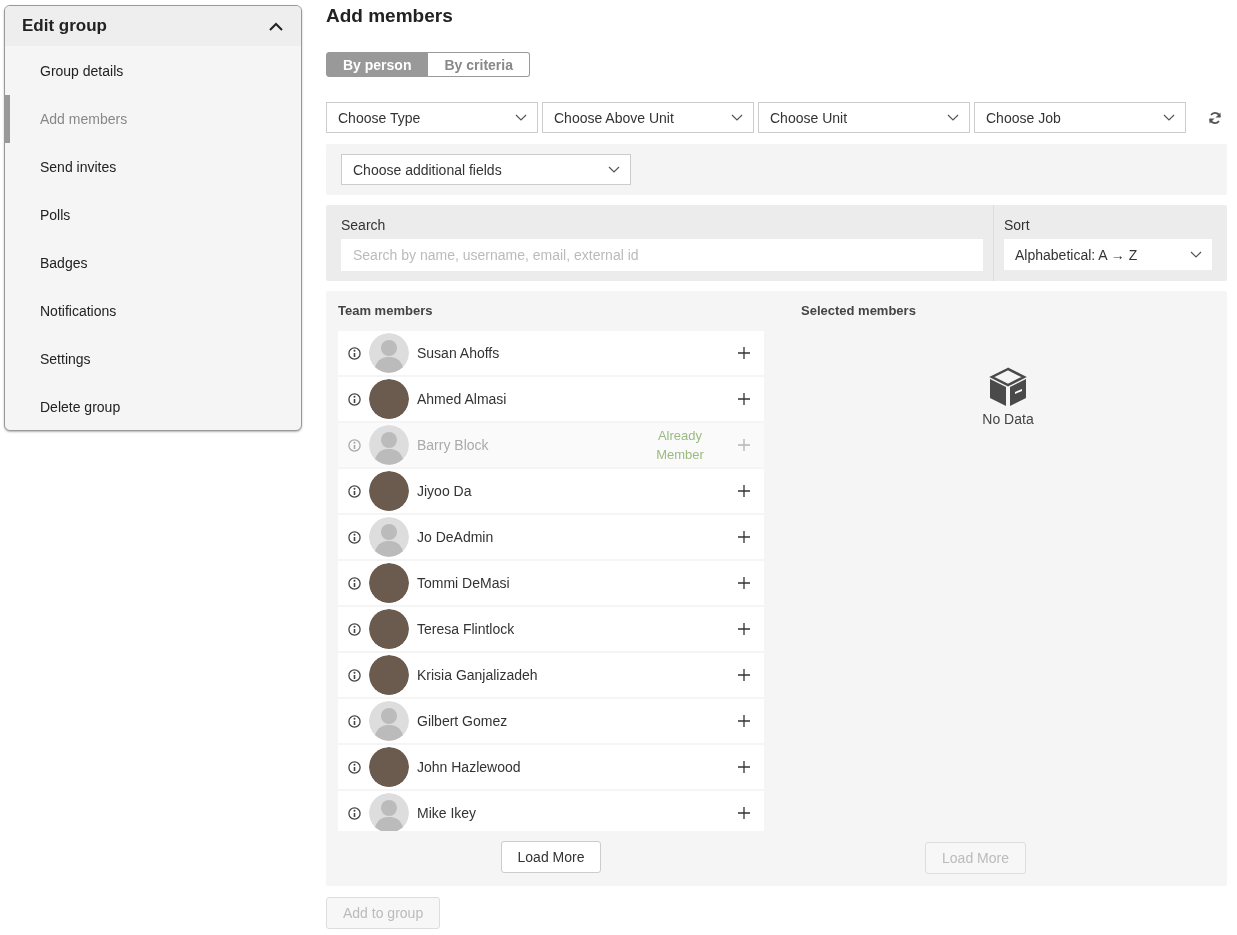 The image size is (1237, 935). What do you see at coordinates (551, 675) in the screenshot?
I see `member-row: Krisia Ganjalizadeh` at bounding box center [551, 675].